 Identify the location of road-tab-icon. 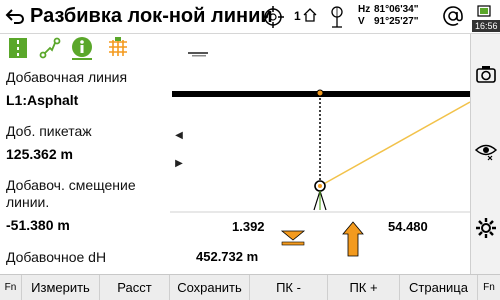
(18, 48).